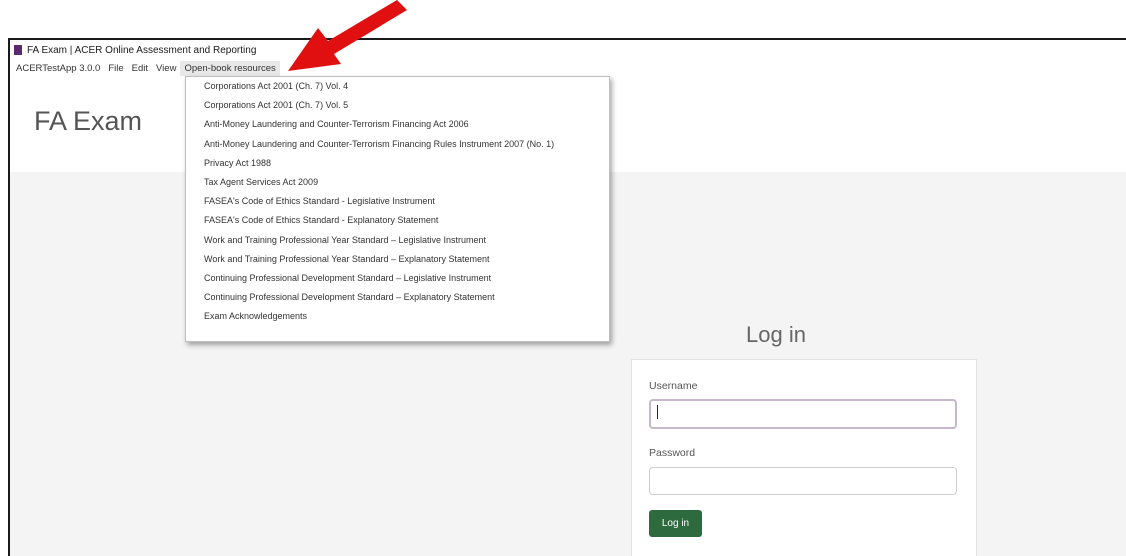 The image size is (1126, 556). Describe the element at coordinates (115, 68) in the screenshot. I see `menu-file: File` at that location.